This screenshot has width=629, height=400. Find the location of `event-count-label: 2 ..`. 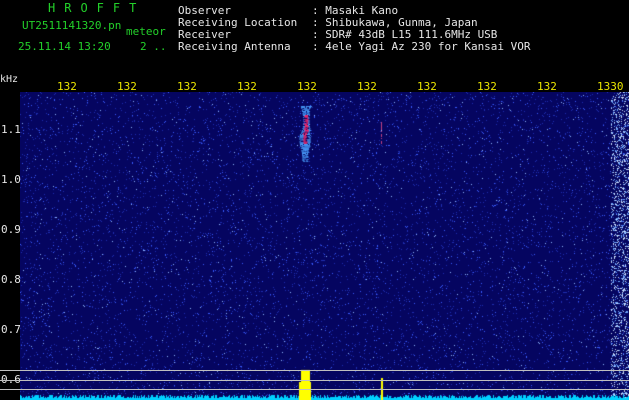

event-count-label: 2 .. is located at coordinates (153, 46).